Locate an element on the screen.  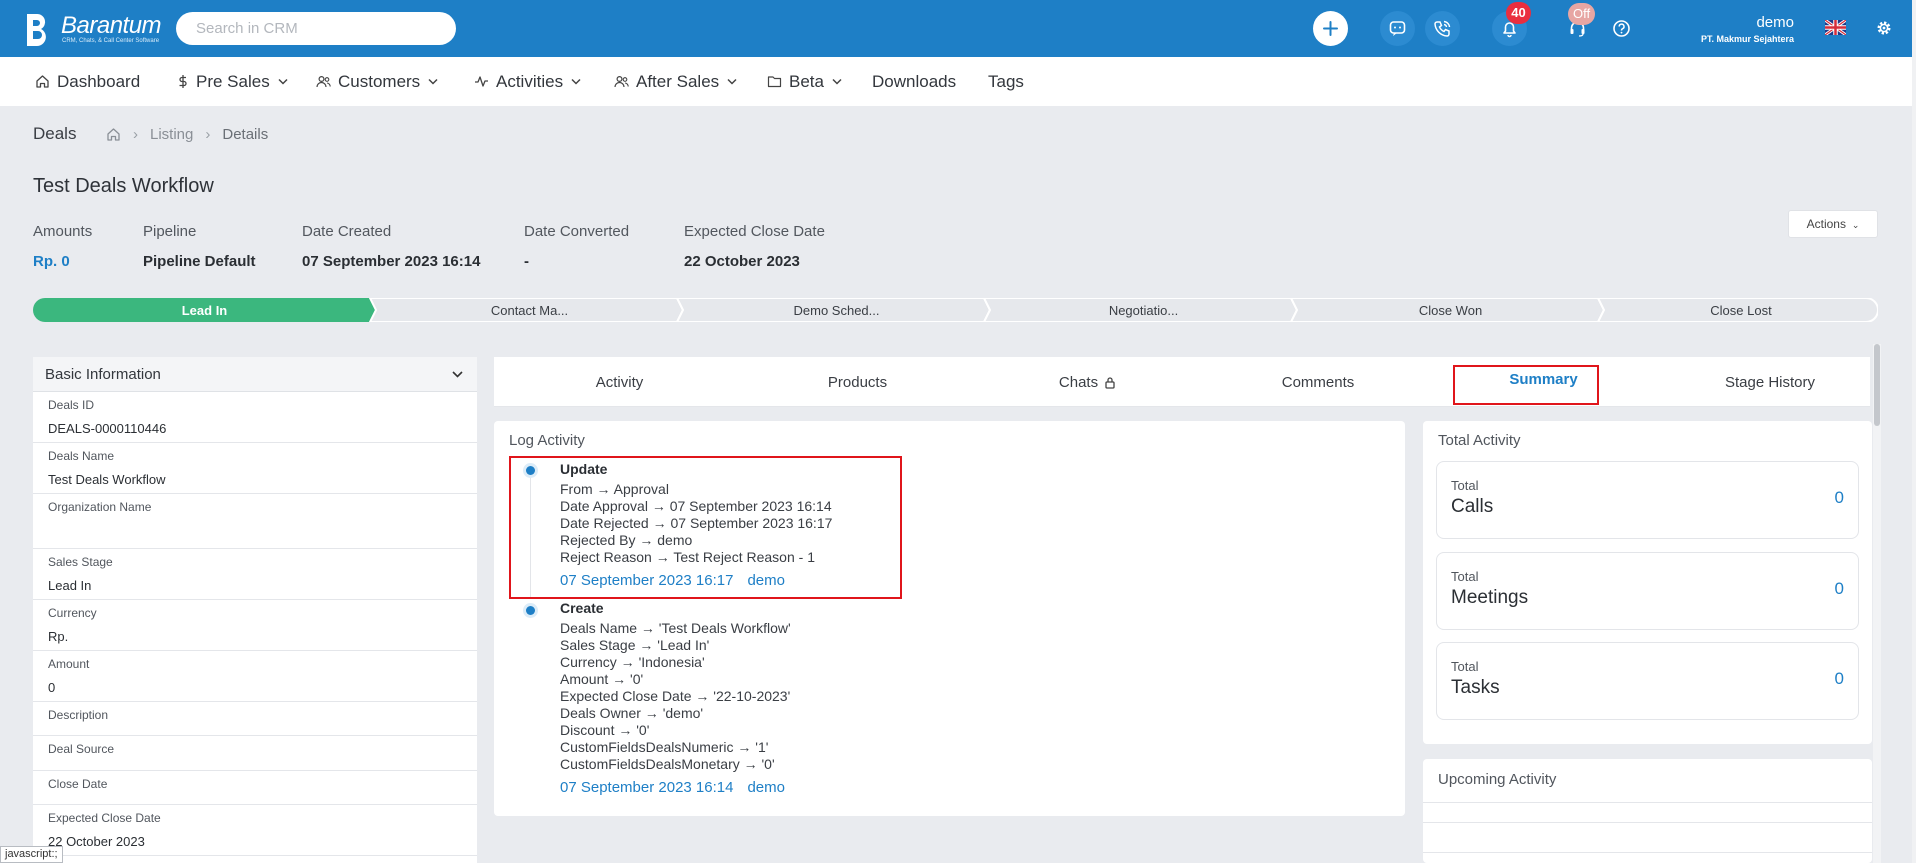
tab-products: Products is located at coordinates (857, 382).